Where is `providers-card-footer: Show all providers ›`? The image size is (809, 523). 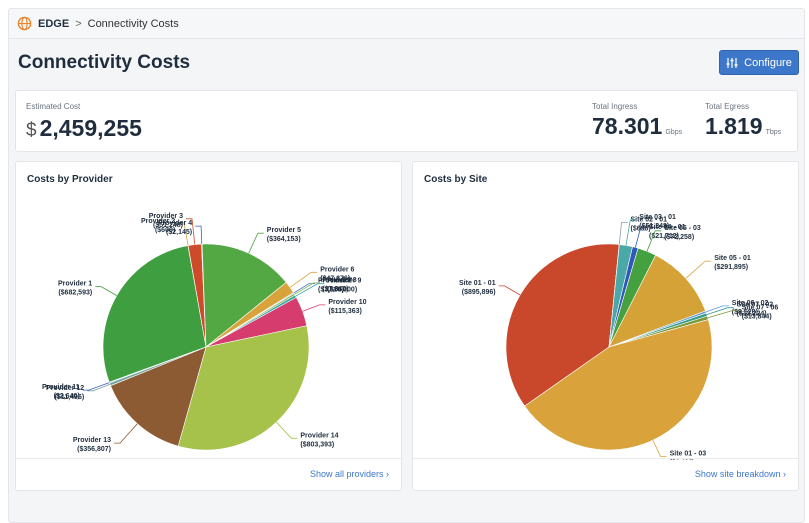
providers-card-footer: Show all providers › is located at coordinates (208, 474).